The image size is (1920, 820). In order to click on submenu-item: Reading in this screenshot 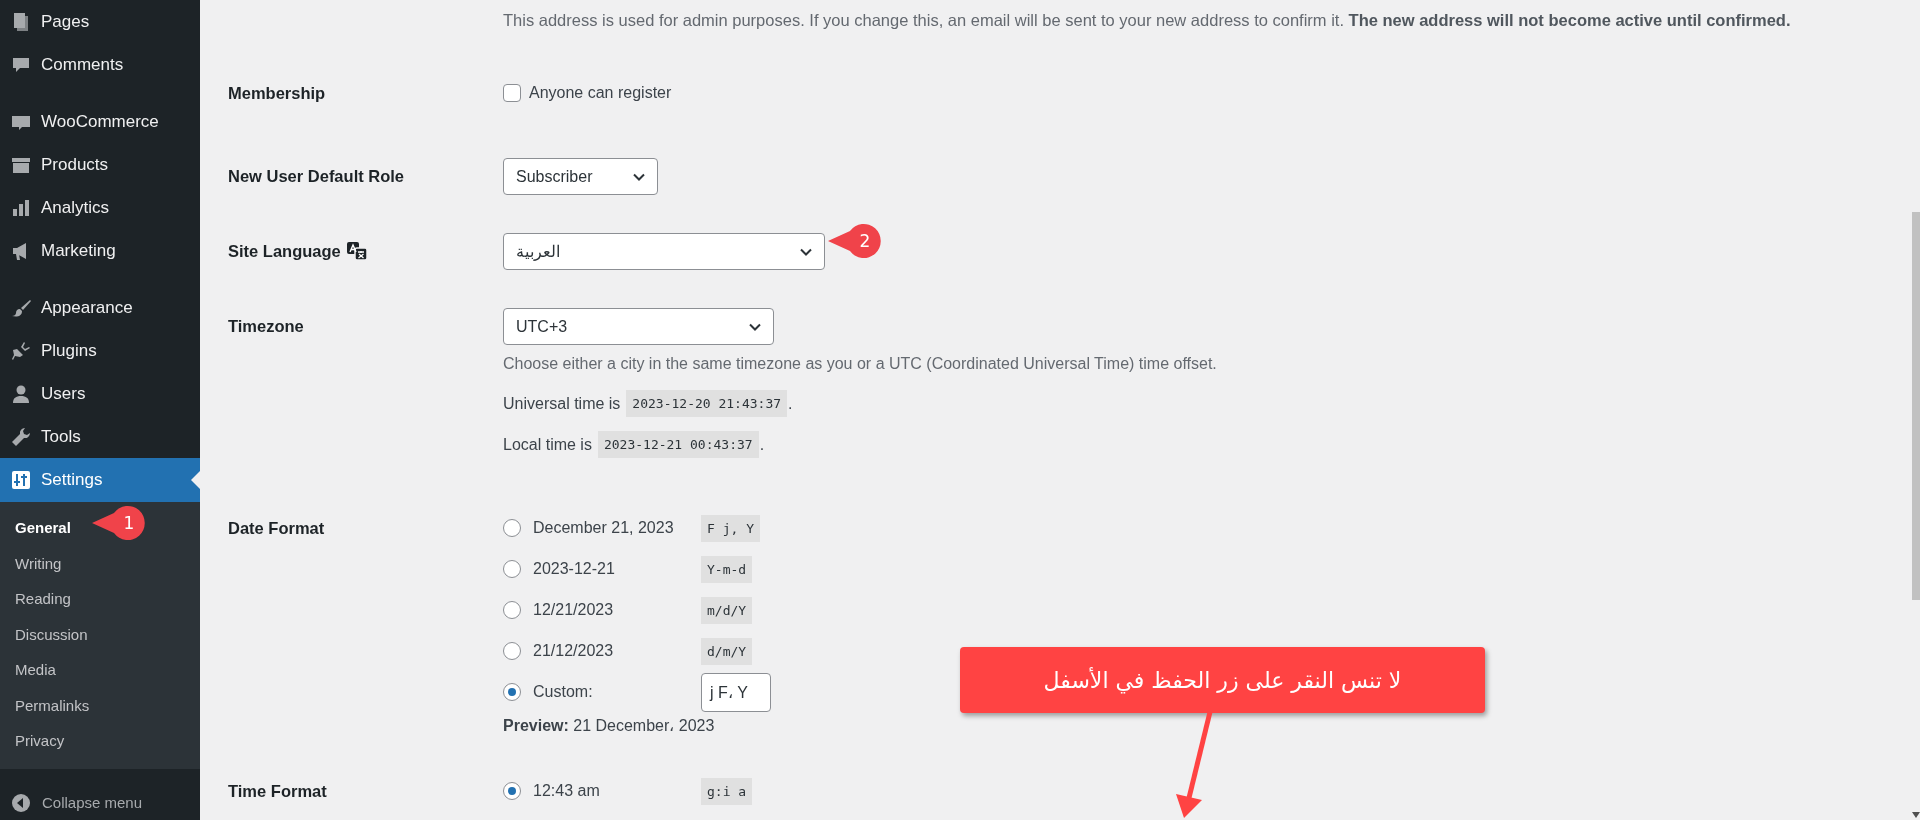, I will do `click(35, 599)`.